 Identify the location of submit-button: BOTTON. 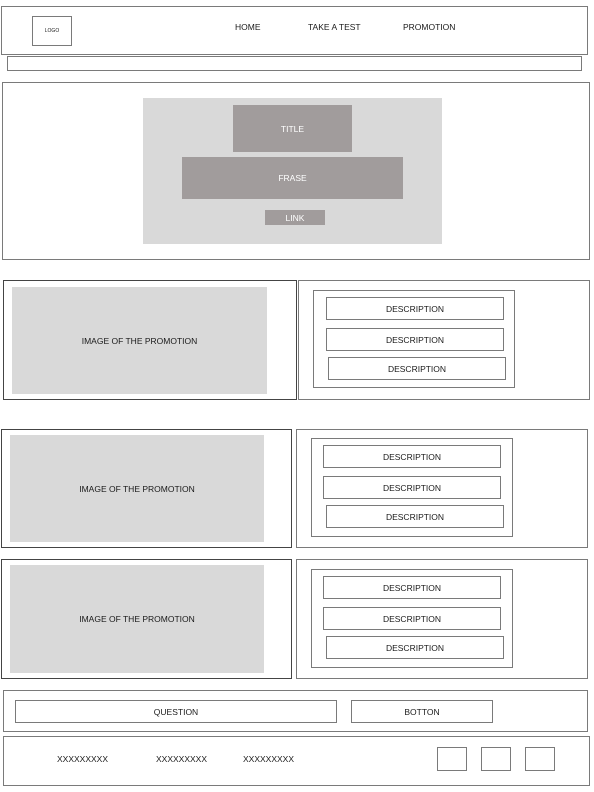
(422, 711).